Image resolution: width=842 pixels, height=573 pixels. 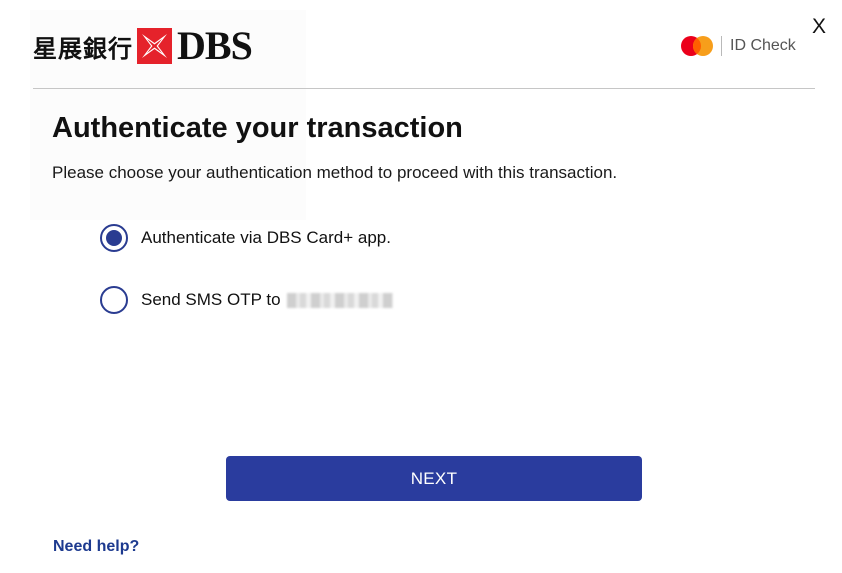 I want to click on masked-phone-number, so click(x=339, y=300).